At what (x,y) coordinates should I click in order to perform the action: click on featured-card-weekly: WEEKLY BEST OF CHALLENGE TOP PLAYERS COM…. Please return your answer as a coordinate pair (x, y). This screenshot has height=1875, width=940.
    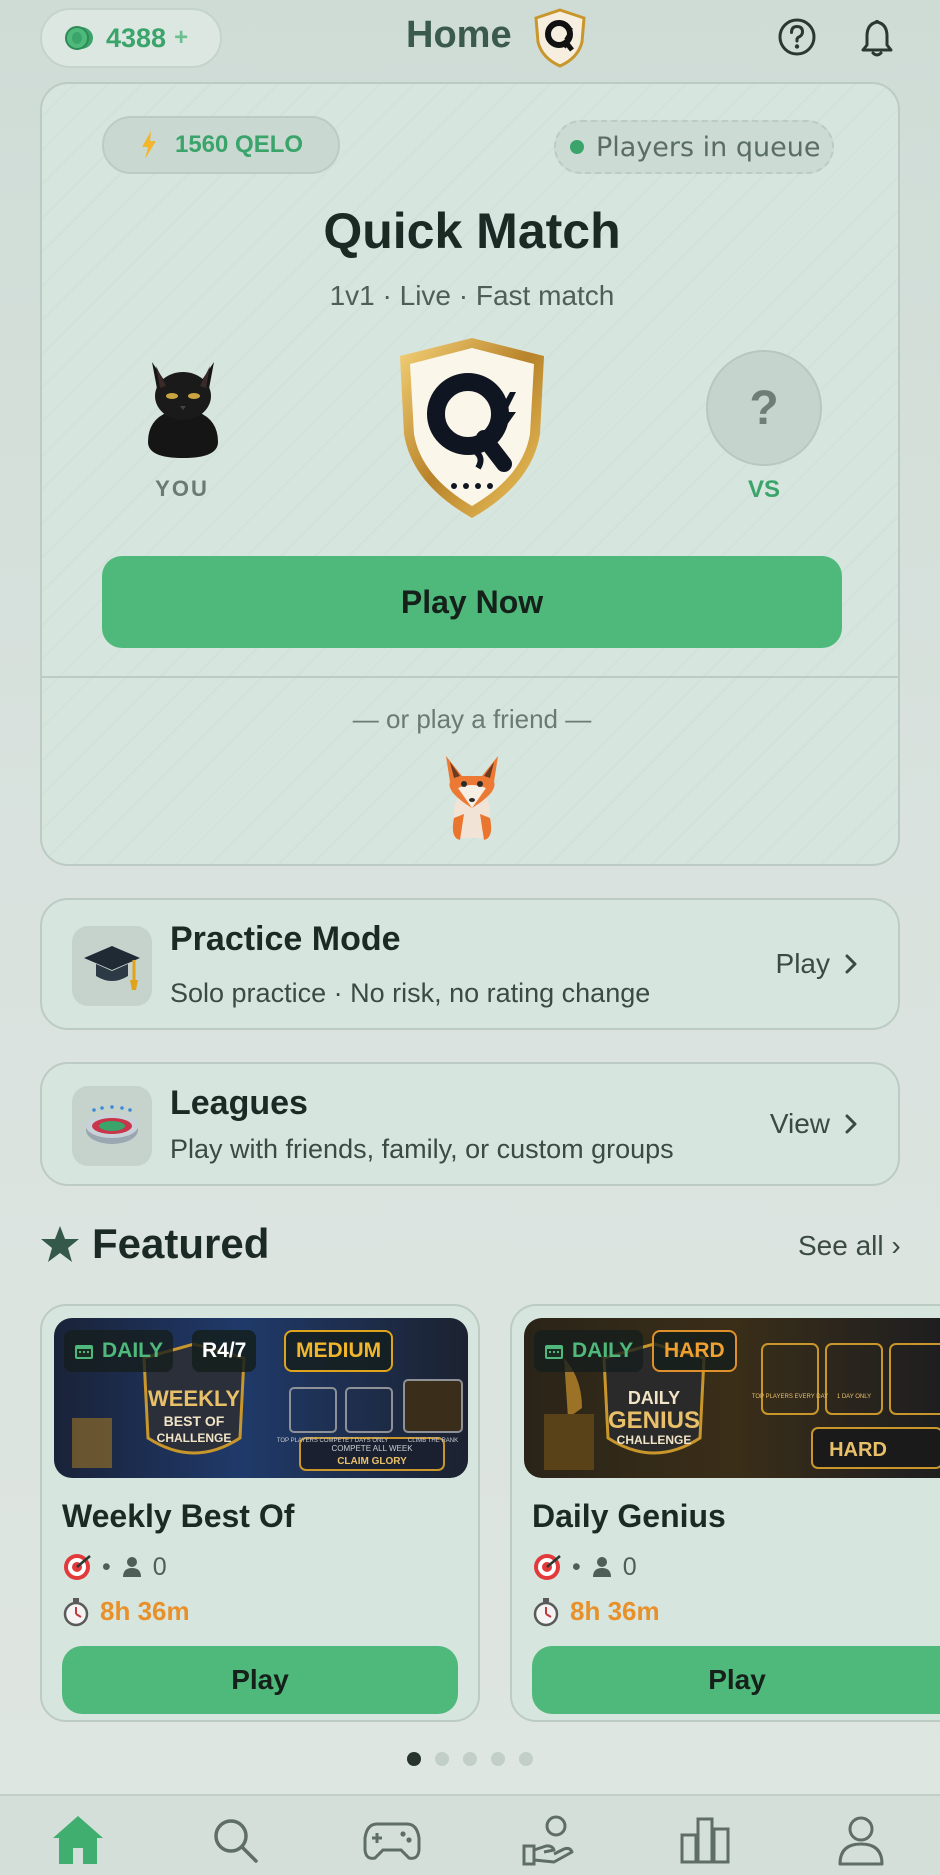
    Looking at the image, I should click on (260, 1513).